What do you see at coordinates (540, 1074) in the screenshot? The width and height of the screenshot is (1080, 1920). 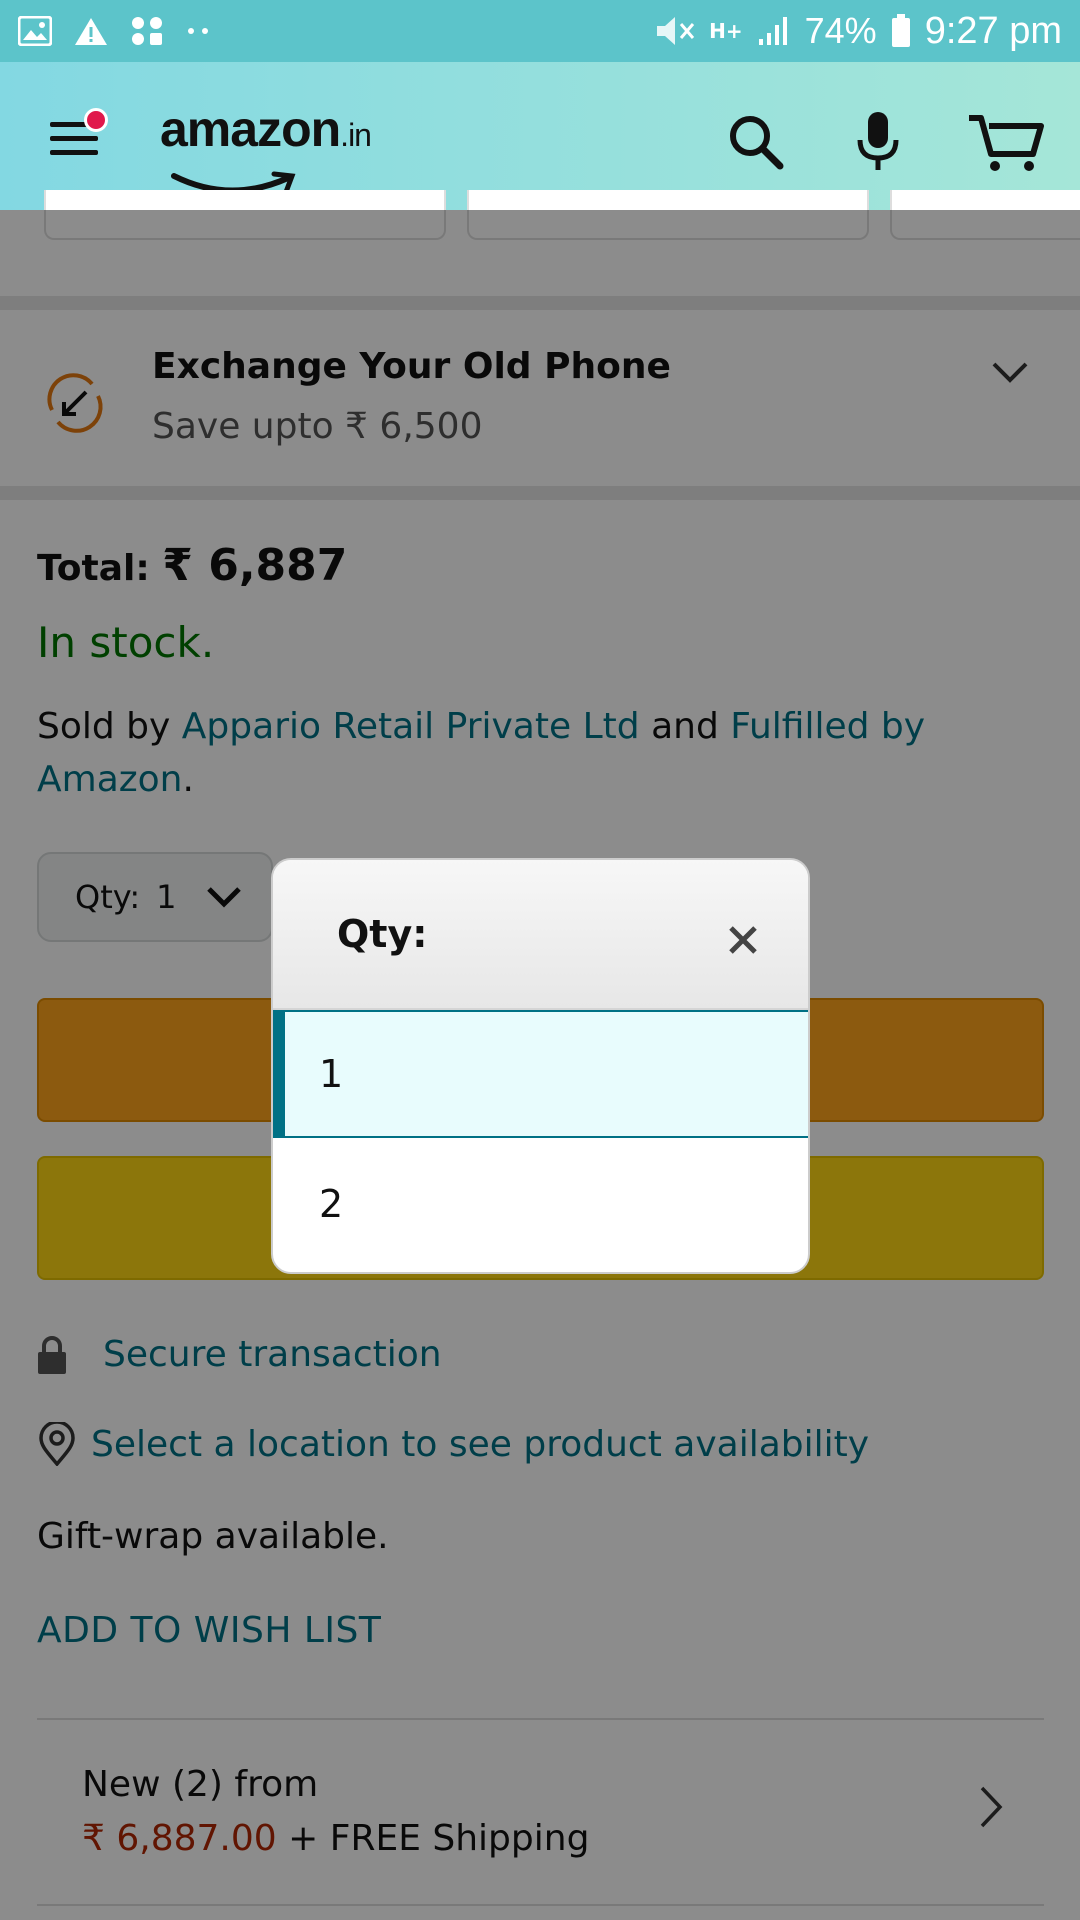 I see `quantity-option: 1` at bounding box center [540, 1074].